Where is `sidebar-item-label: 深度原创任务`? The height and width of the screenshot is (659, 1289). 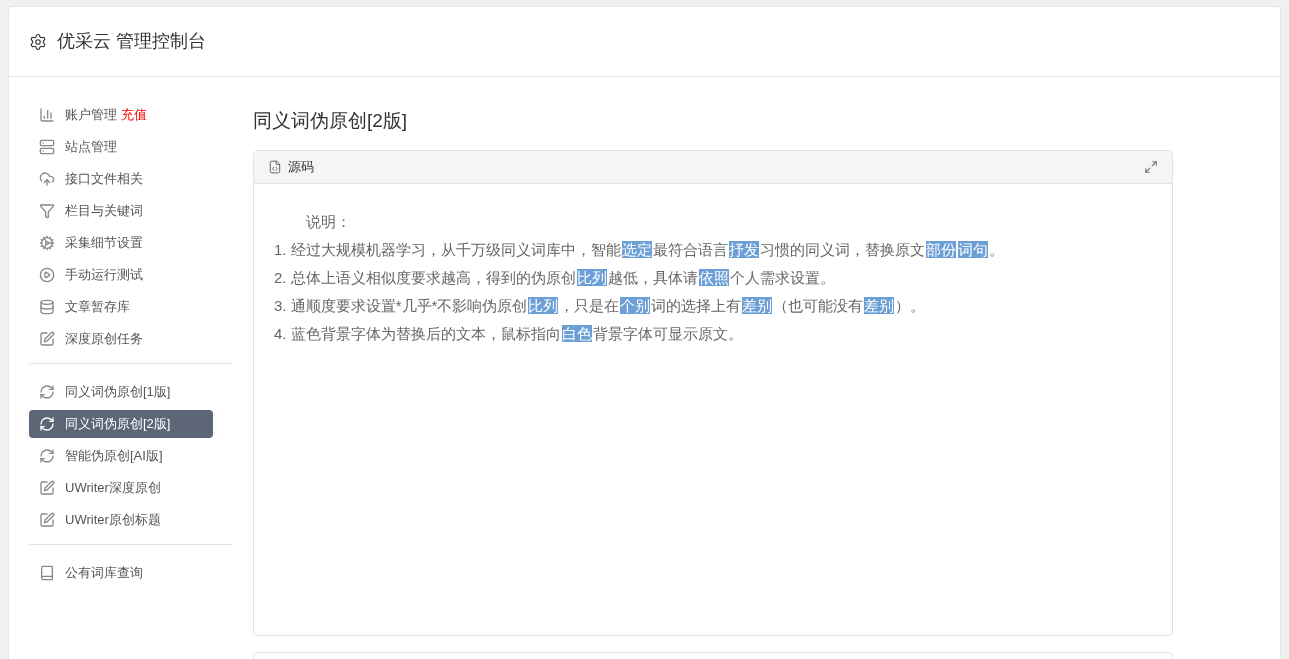 sidebar-item-label: 深度原创任务 is located at coordinates (104, 339).